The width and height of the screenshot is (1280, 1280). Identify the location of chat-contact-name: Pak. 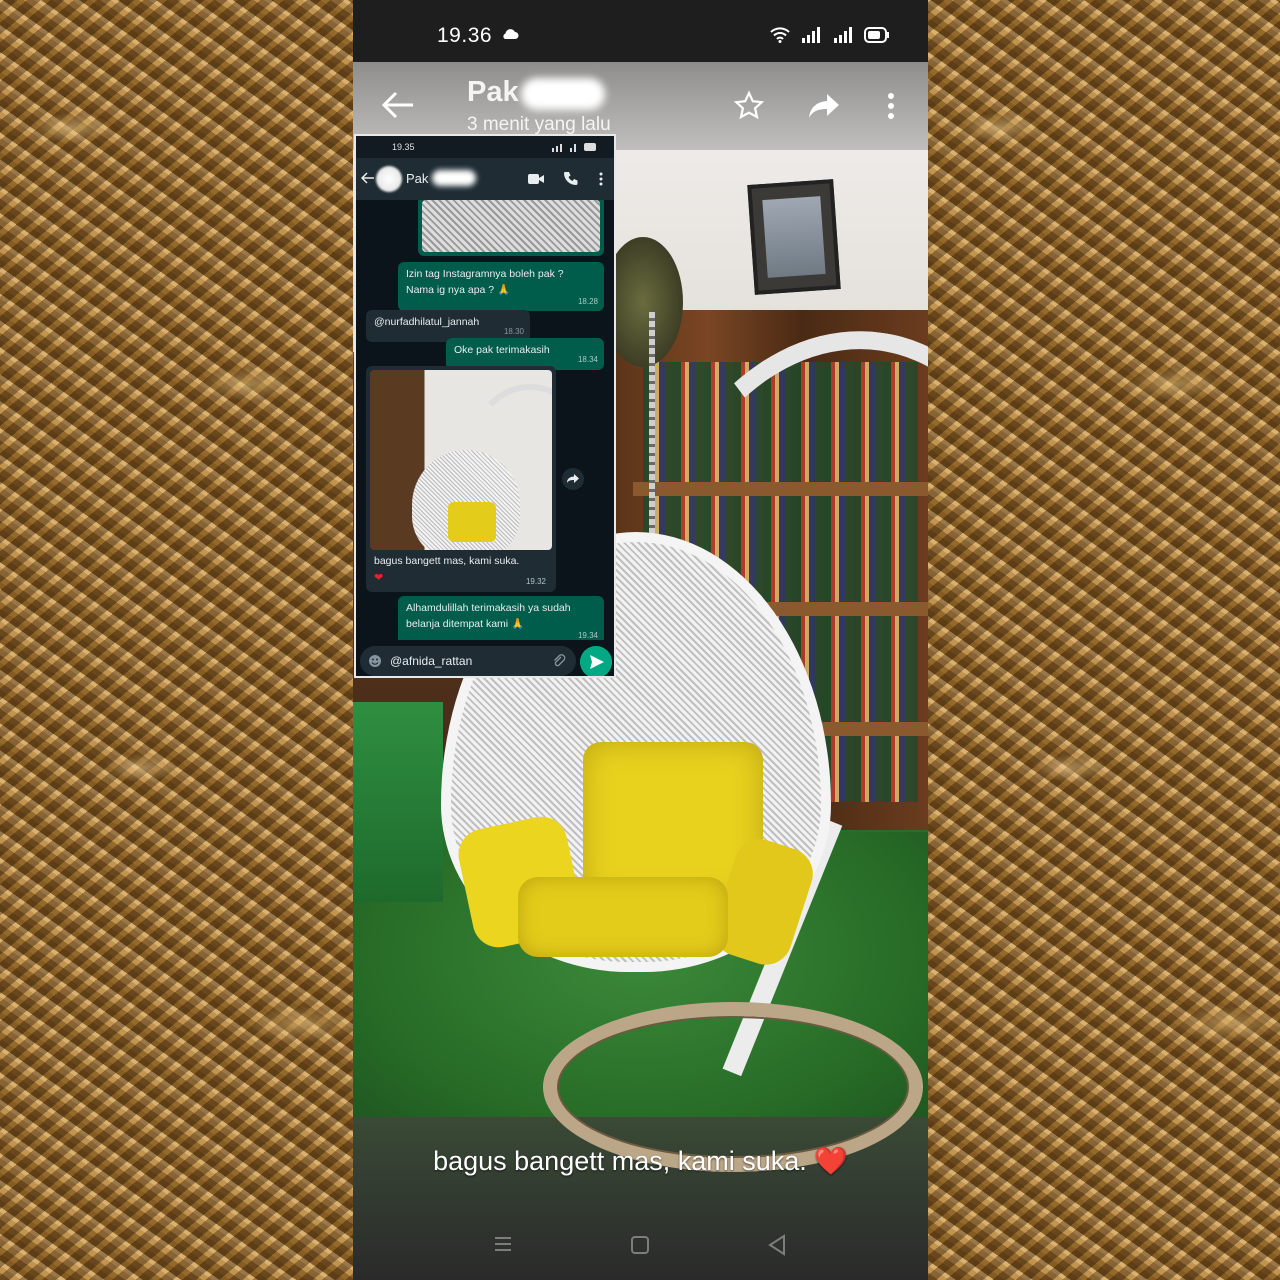
(417, 178).